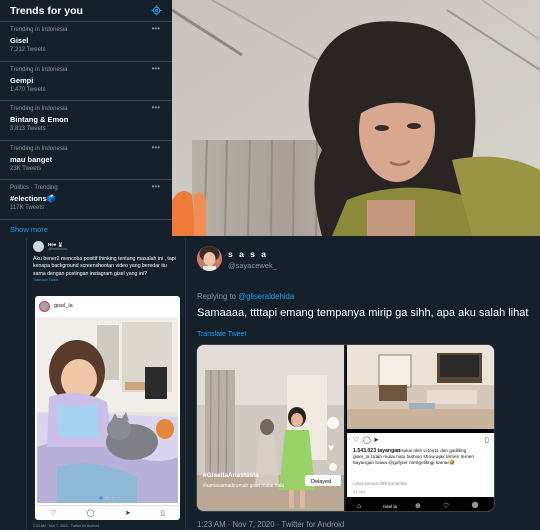 This screenshot has height=530, width=540. What do you see at coordinates (106, 245) in the screenshot?
I see `tweet-author: Hee 🐰 @heeachoo` at bounding box center [106, 245].